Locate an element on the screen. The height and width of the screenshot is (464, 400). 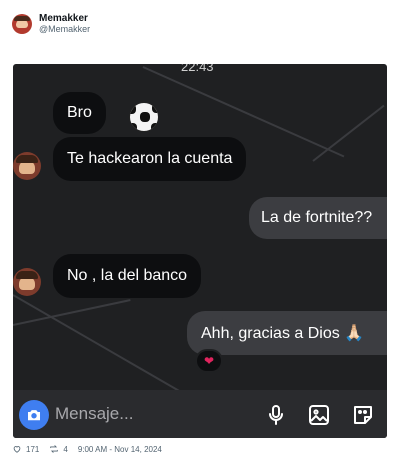
microphone-icon is located at coordinates (276, 415).